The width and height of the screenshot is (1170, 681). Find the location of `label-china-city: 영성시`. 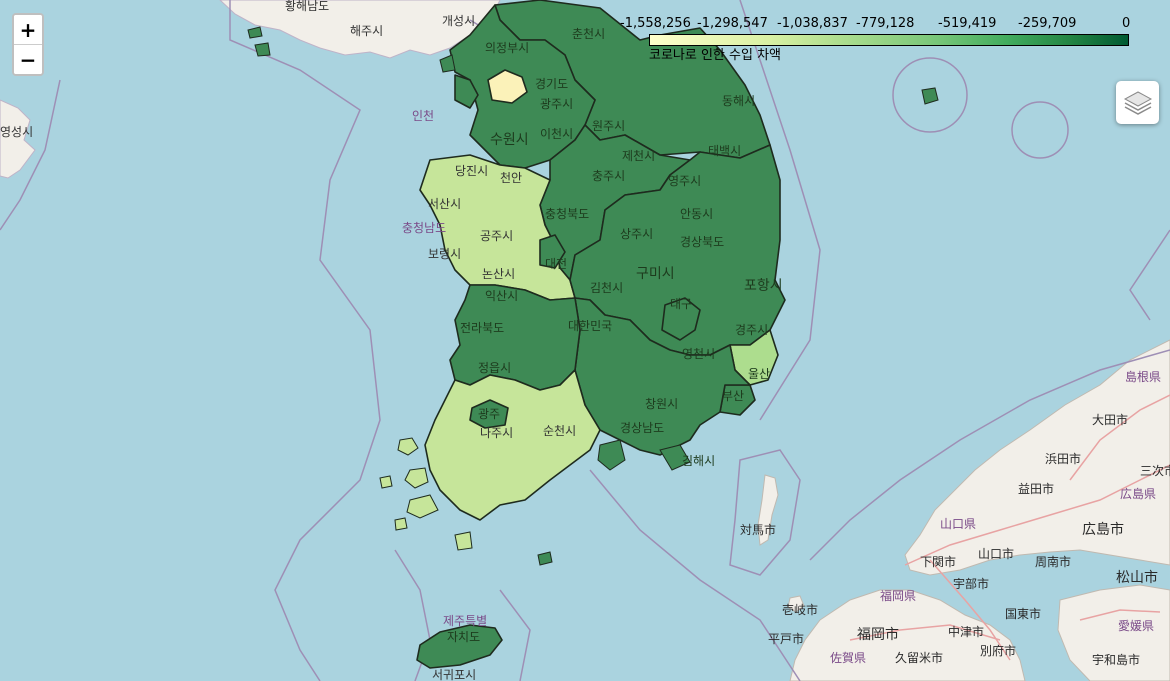

label-china-city: 영성시 is located at coordinates (16, 132).